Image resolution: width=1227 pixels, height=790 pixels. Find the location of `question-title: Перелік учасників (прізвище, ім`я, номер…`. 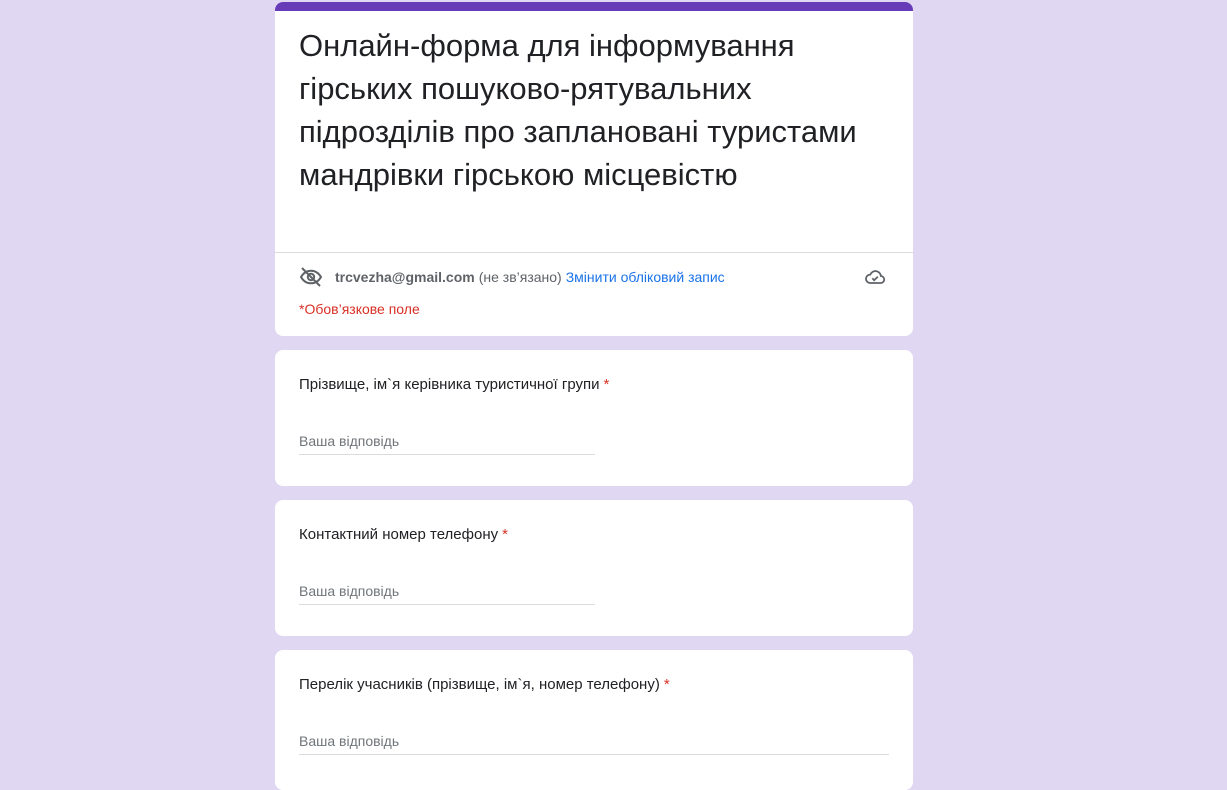

question-title: Перелік учасників (прізвище, ім`я, номер… is located at coordinates (484, 684).